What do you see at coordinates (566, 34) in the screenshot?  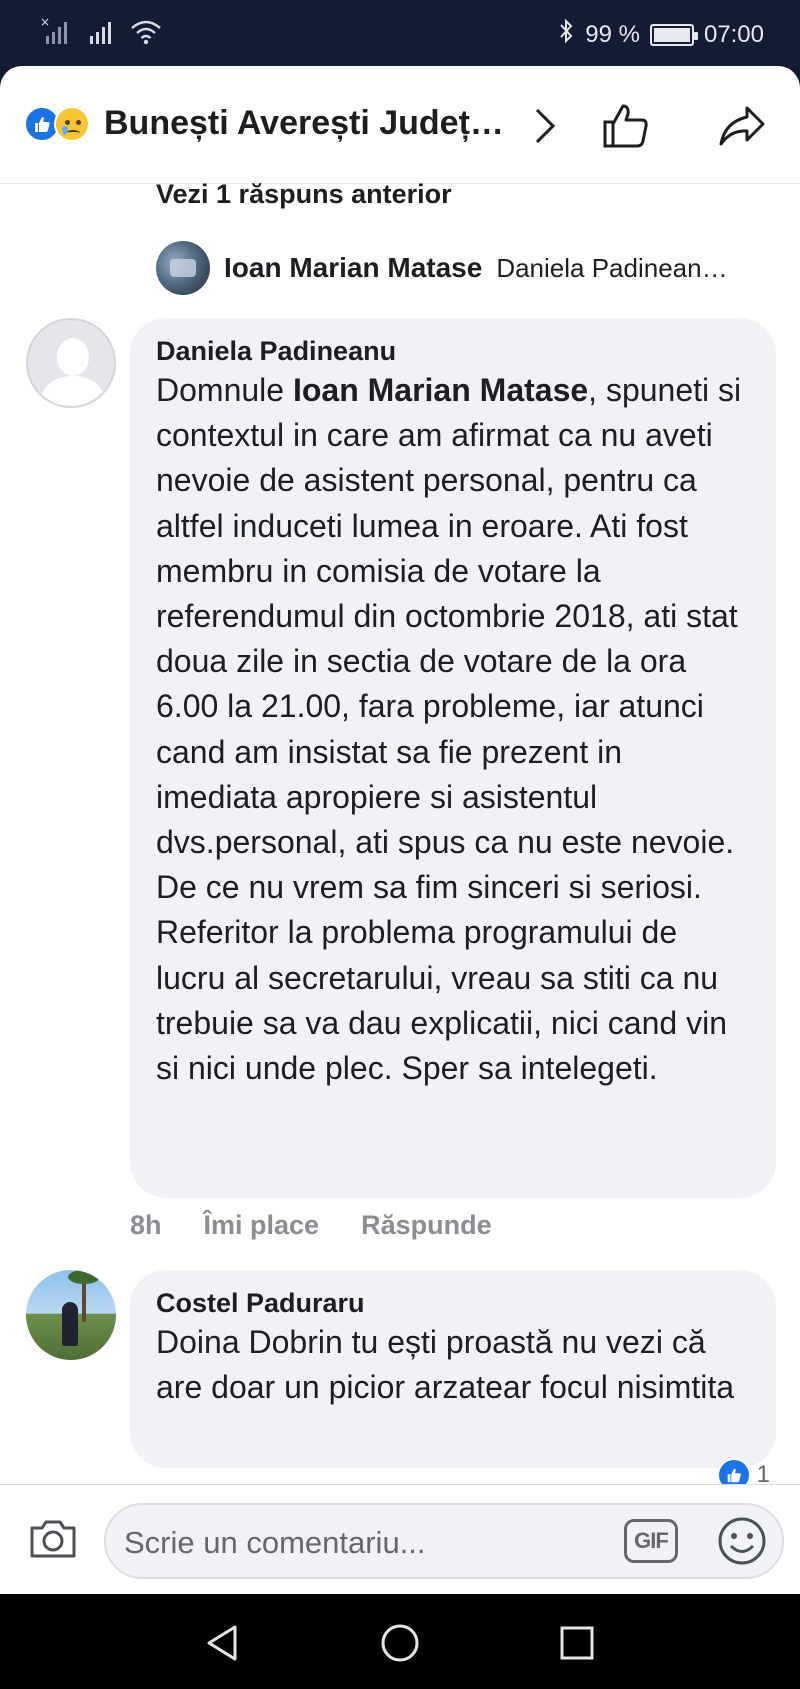 I see `bluetooth-icon` at bounding box center [566, 34].